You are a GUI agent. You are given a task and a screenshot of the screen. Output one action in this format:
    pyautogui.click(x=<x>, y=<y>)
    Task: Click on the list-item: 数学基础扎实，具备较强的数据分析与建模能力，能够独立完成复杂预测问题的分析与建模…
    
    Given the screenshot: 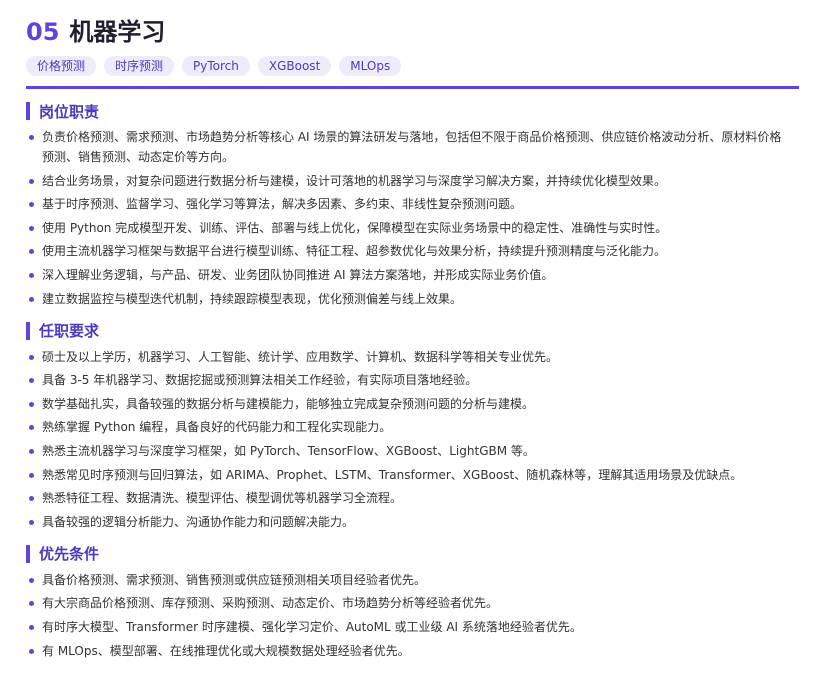 What is the action you would take?
    pyautogui.click(x=404, y=404)
    